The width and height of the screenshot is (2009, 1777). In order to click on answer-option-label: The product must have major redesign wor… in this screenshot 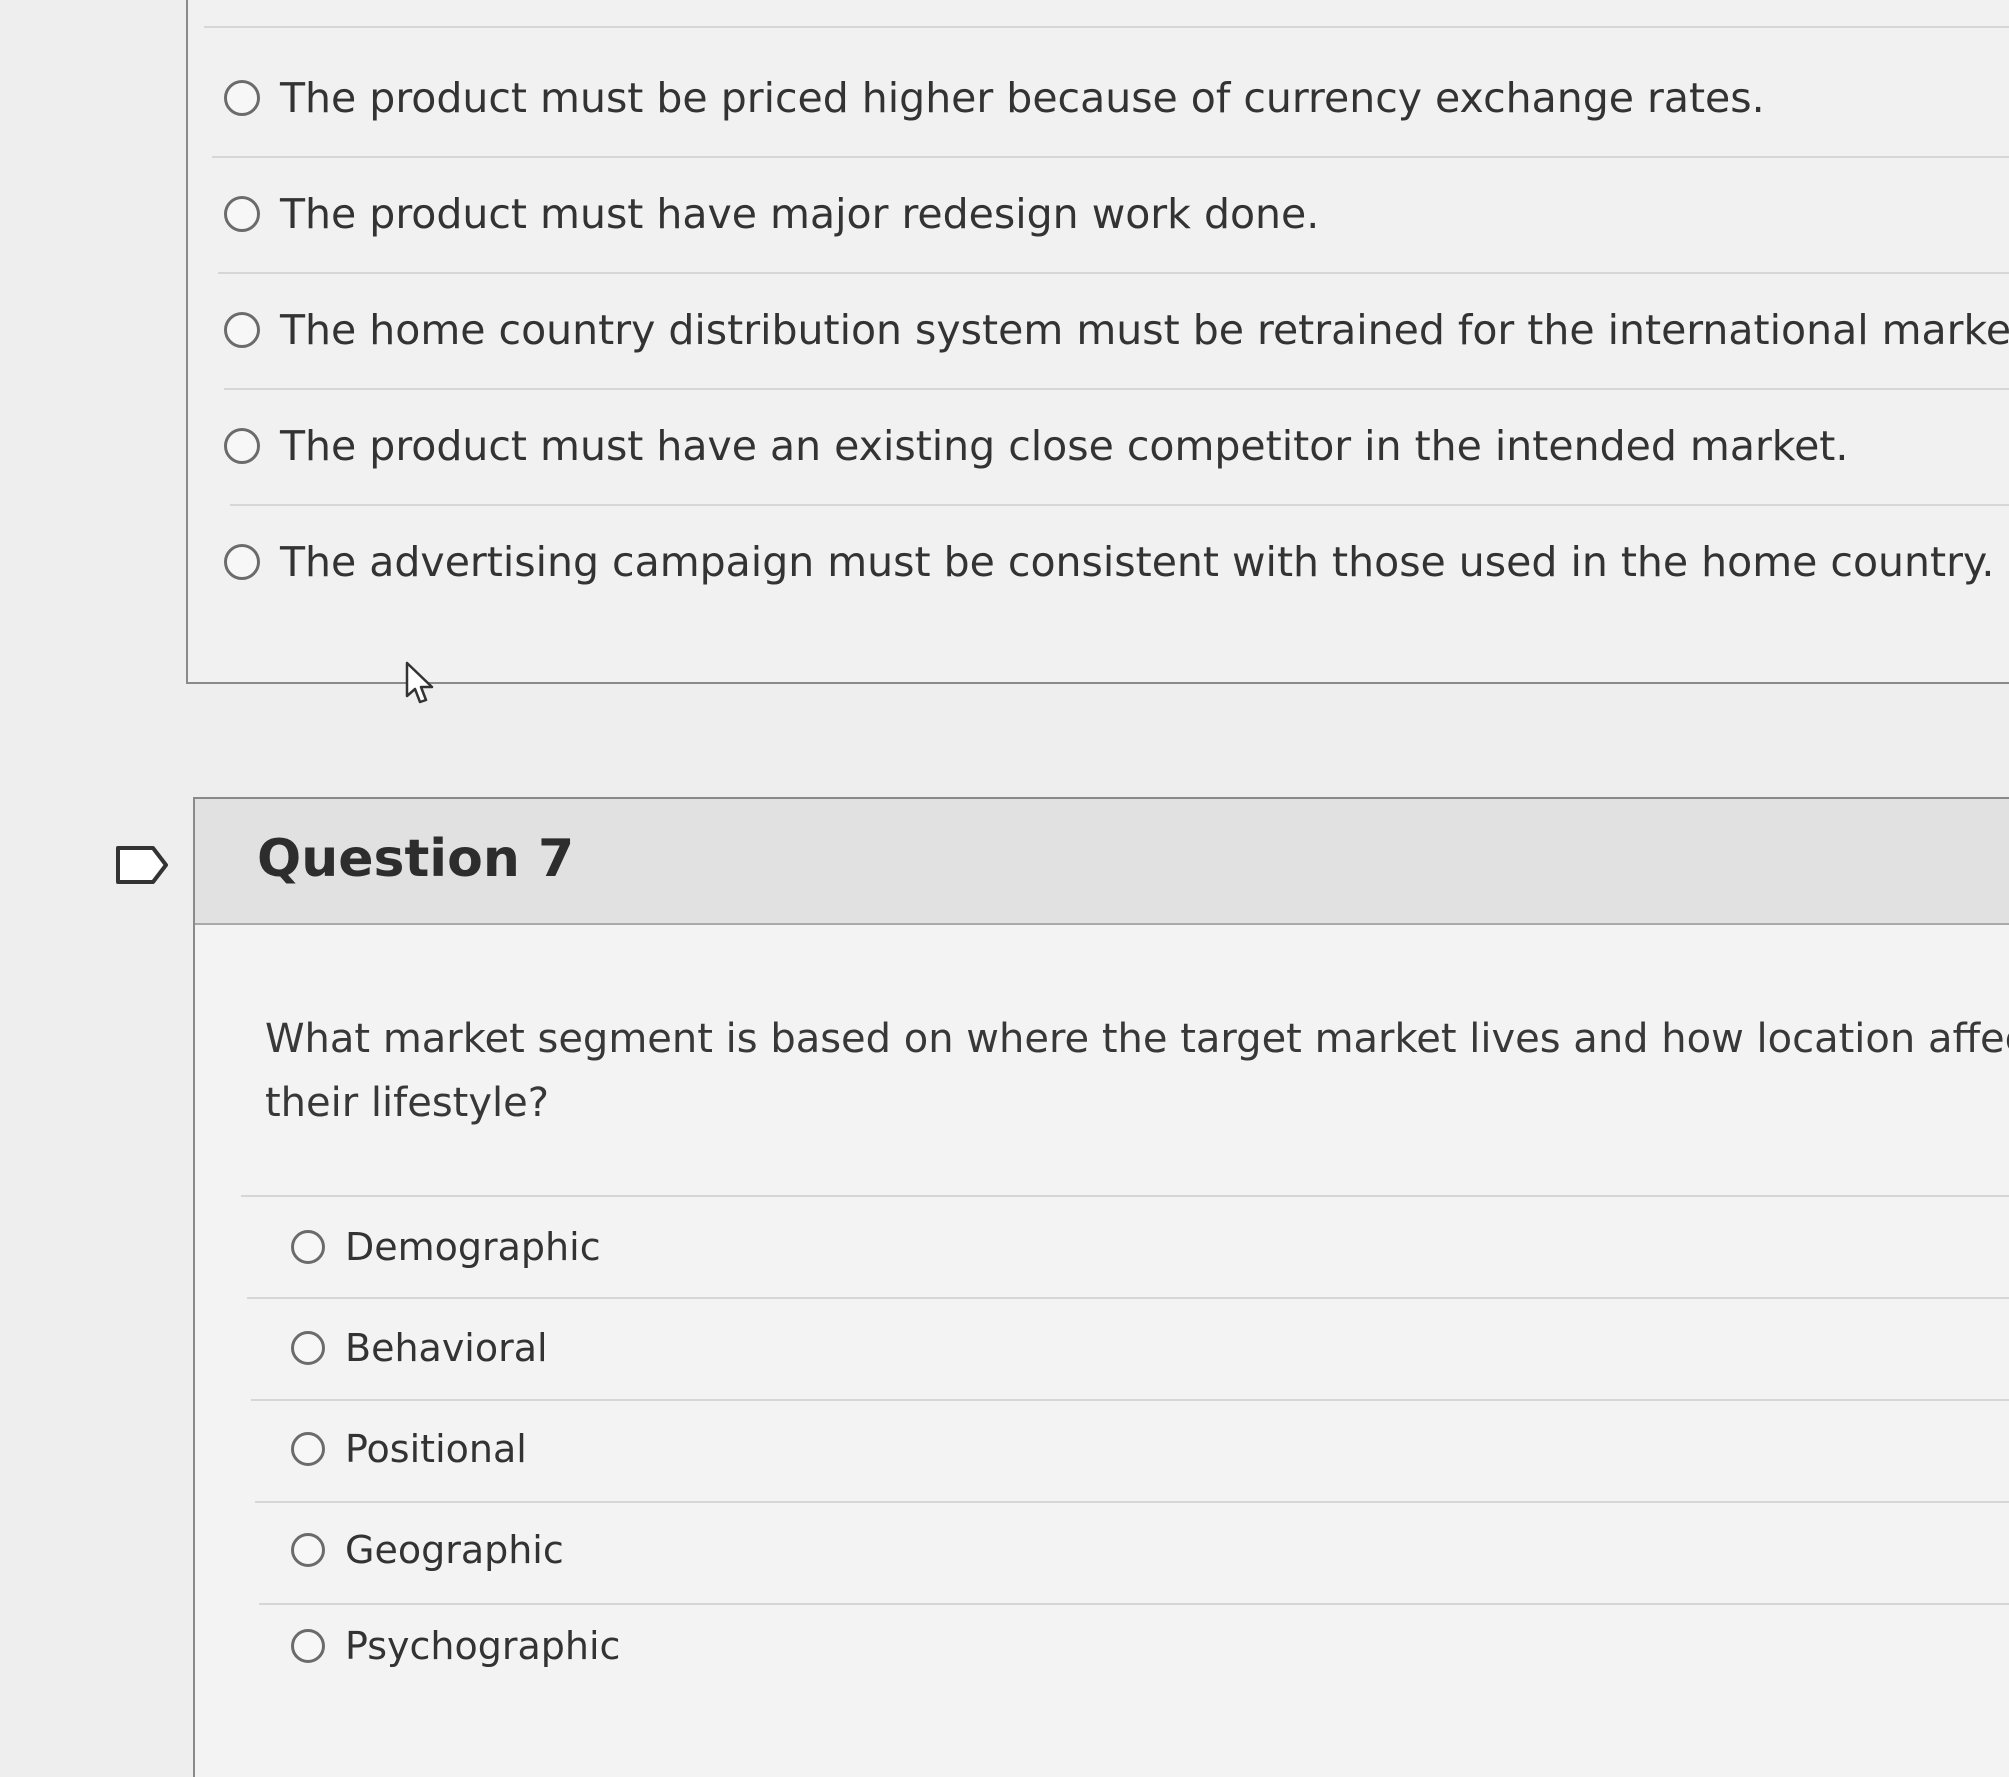, I will do `click(800, 214)`.